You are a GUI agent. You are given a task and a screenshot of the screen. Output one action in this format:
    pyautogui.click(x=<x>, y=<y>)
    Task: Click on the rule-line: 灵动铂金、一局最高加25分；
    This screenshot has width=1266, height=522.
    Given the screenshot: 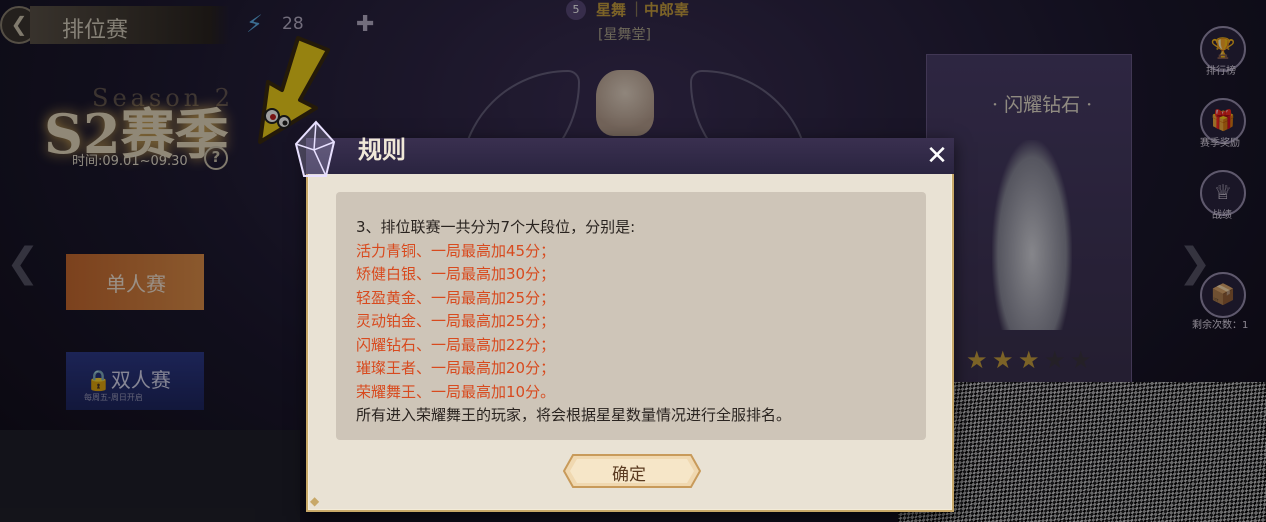 What is the action you would take?
    pyautogui.click(x=456, y=321)
    